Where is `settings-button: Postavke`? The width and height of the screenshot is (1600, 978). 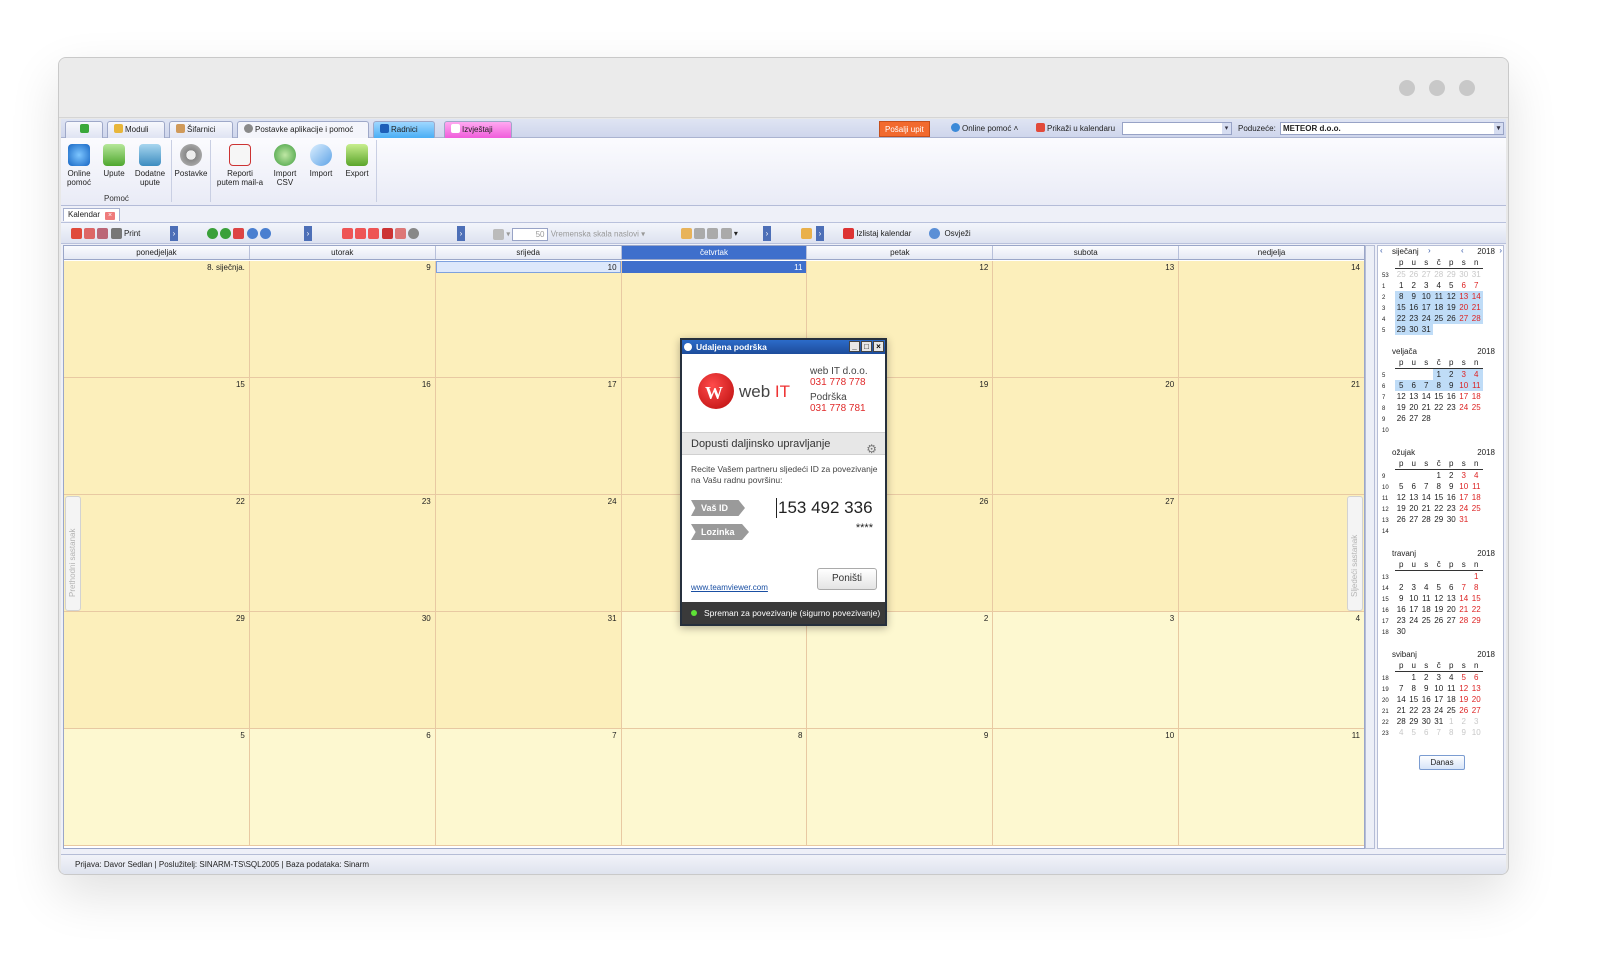
settings-button: Postavke is located at coordinates (191, 167).